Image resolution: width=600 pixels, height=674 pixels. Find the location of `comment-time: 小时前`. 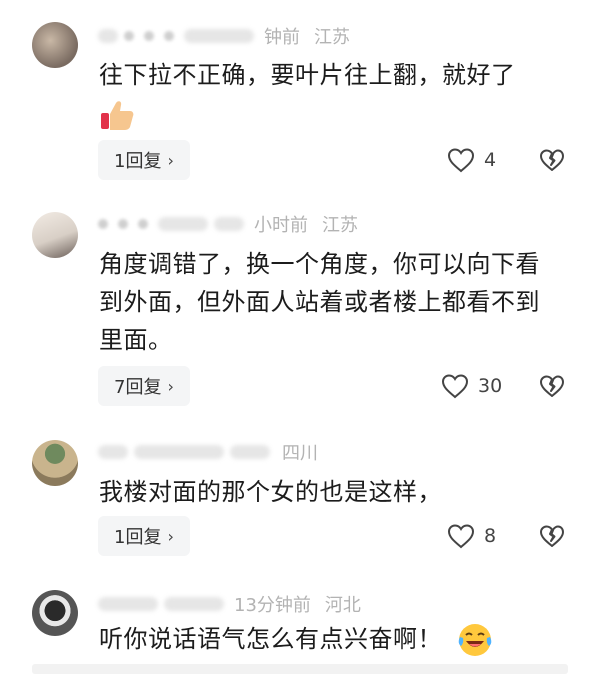

comment-time: 小时前 is located at coordinates (281, 225).